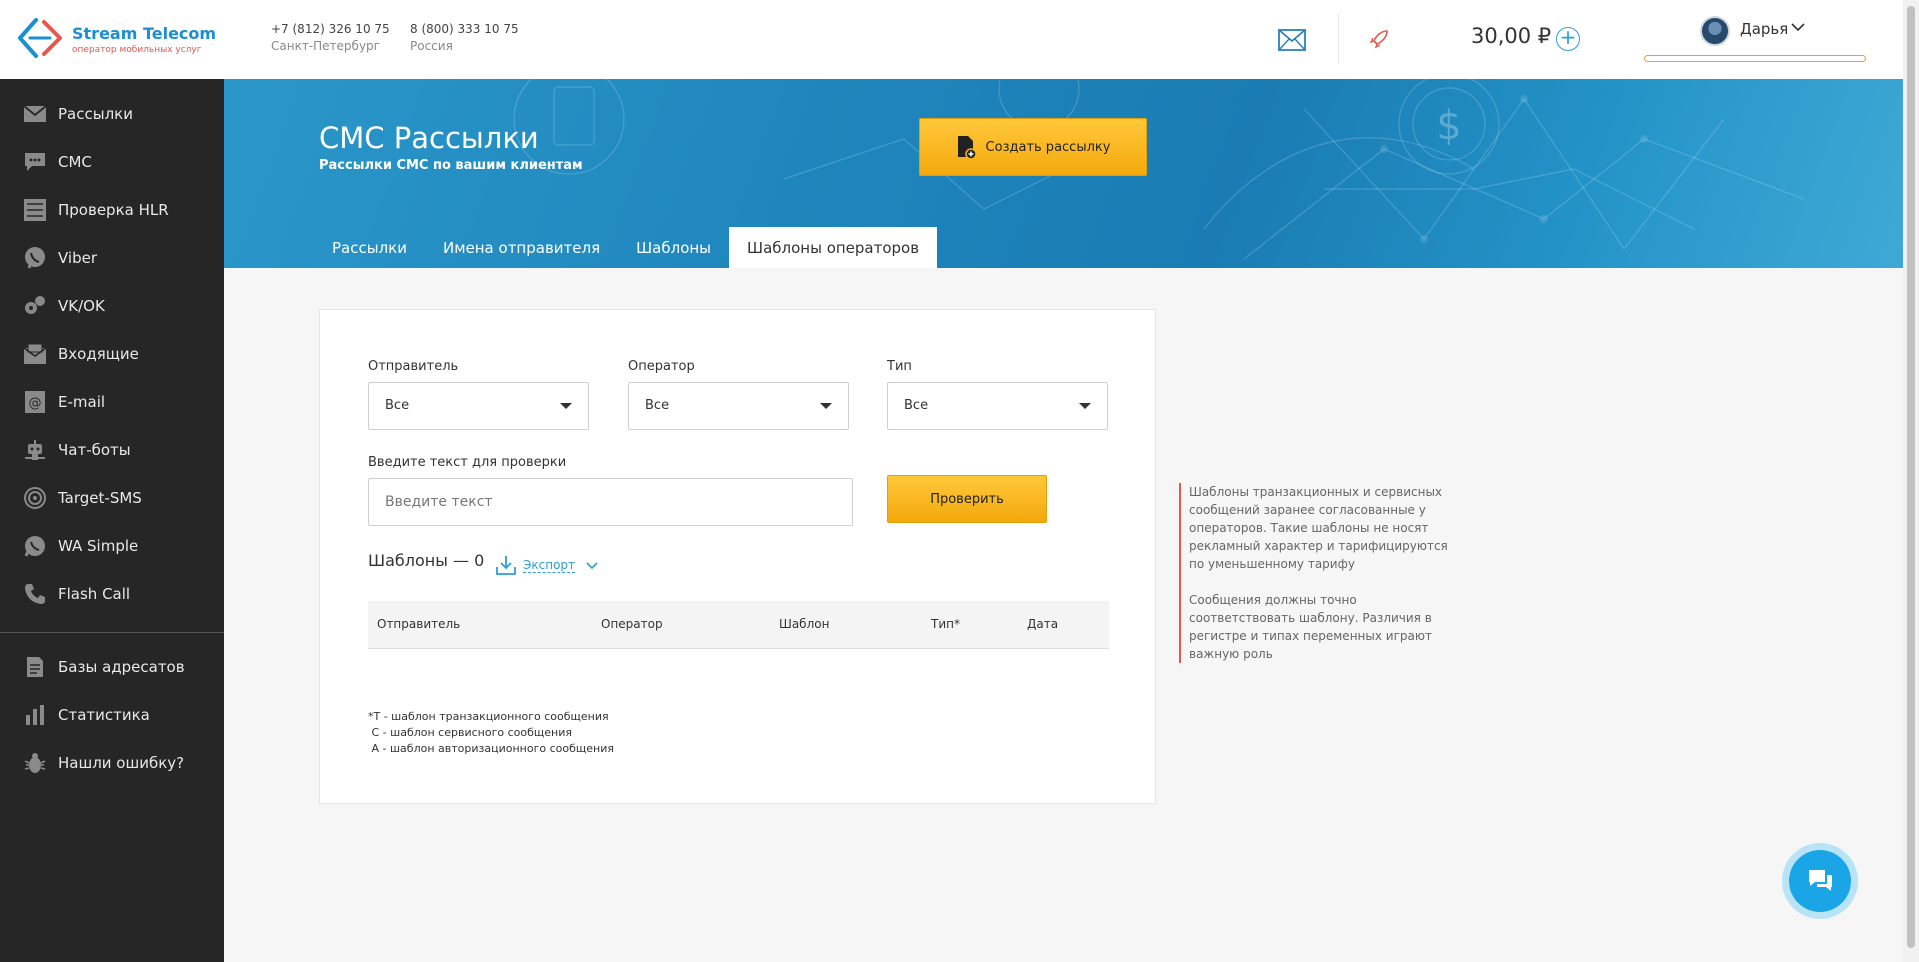 The width and height of the screenshot is (1919, 962). What do you see at coordinates (1042, 624) in the screenshot?
I see `column-date: Дата` at bounding box center [1042, 624].